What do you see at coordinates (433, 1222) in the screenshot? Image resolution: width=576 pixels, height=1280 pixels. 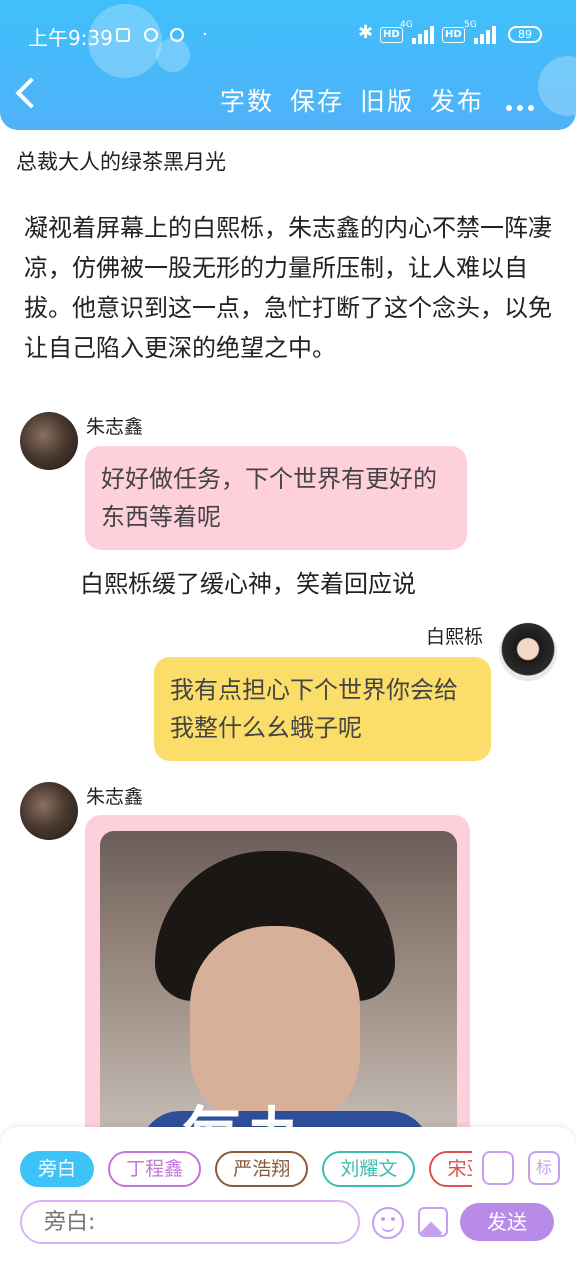 I see `image-icon` at bounding box center [433, 1222].